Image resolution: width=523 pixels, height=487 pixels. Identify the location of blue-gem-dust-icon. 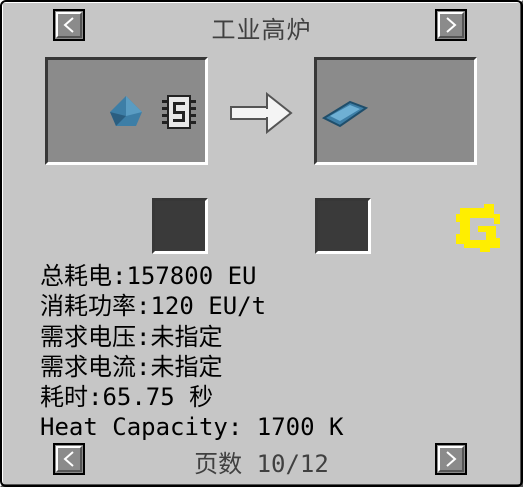
(126, 112).